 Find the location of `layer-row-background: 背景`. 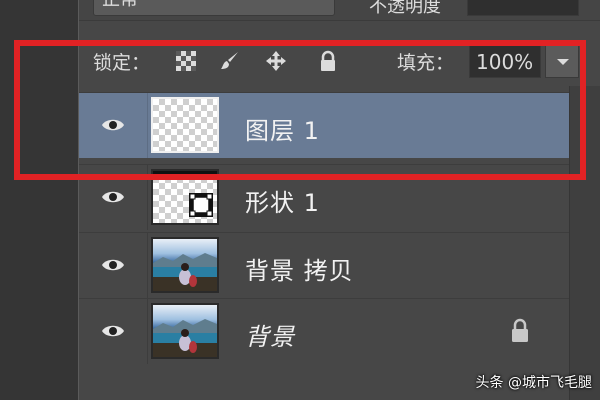

layer-row-background: 背景 is located at coordinates (324, 331).